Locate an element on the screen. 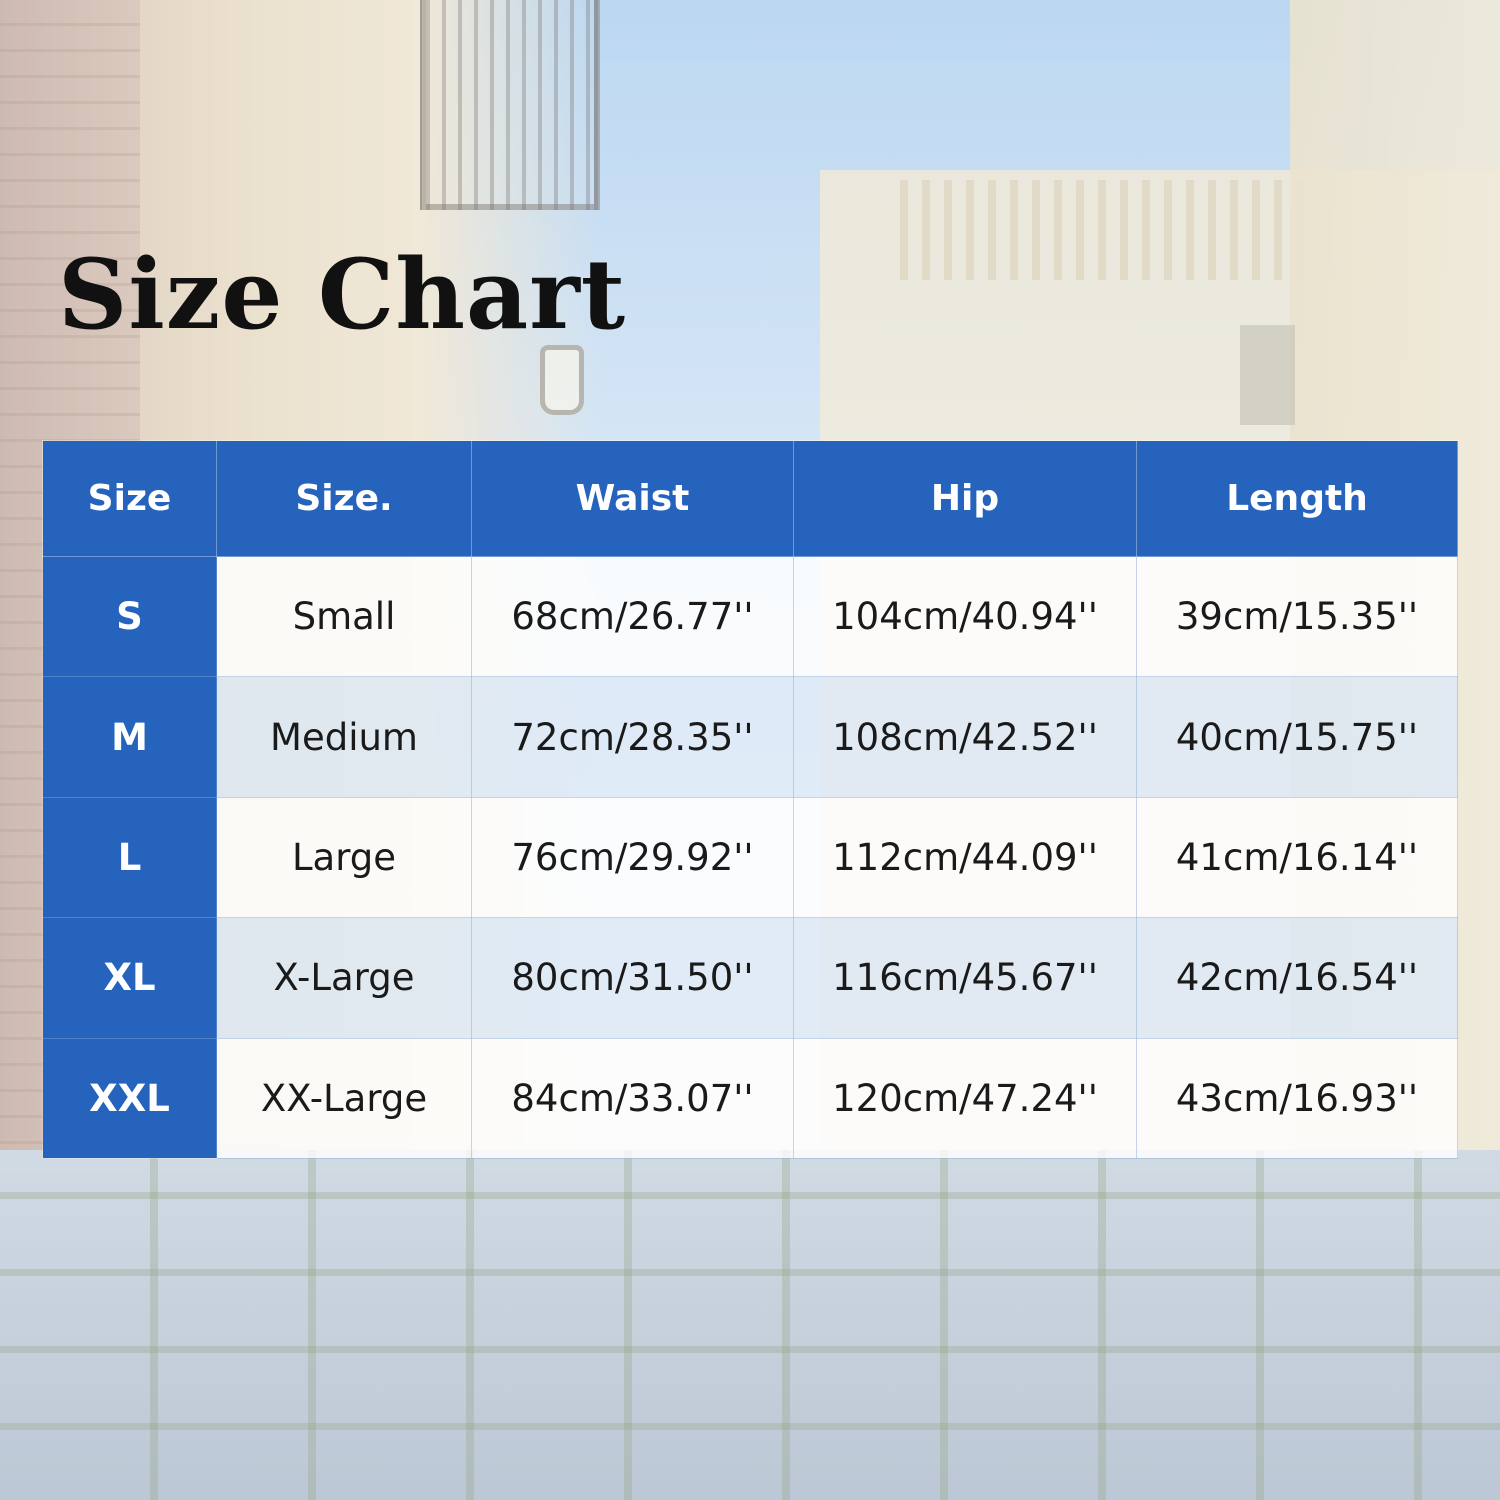 Image resolution: width=1500 pixels, height=1500 pixels. size-code-cell: XXL is located at coordinates (129, 1098).